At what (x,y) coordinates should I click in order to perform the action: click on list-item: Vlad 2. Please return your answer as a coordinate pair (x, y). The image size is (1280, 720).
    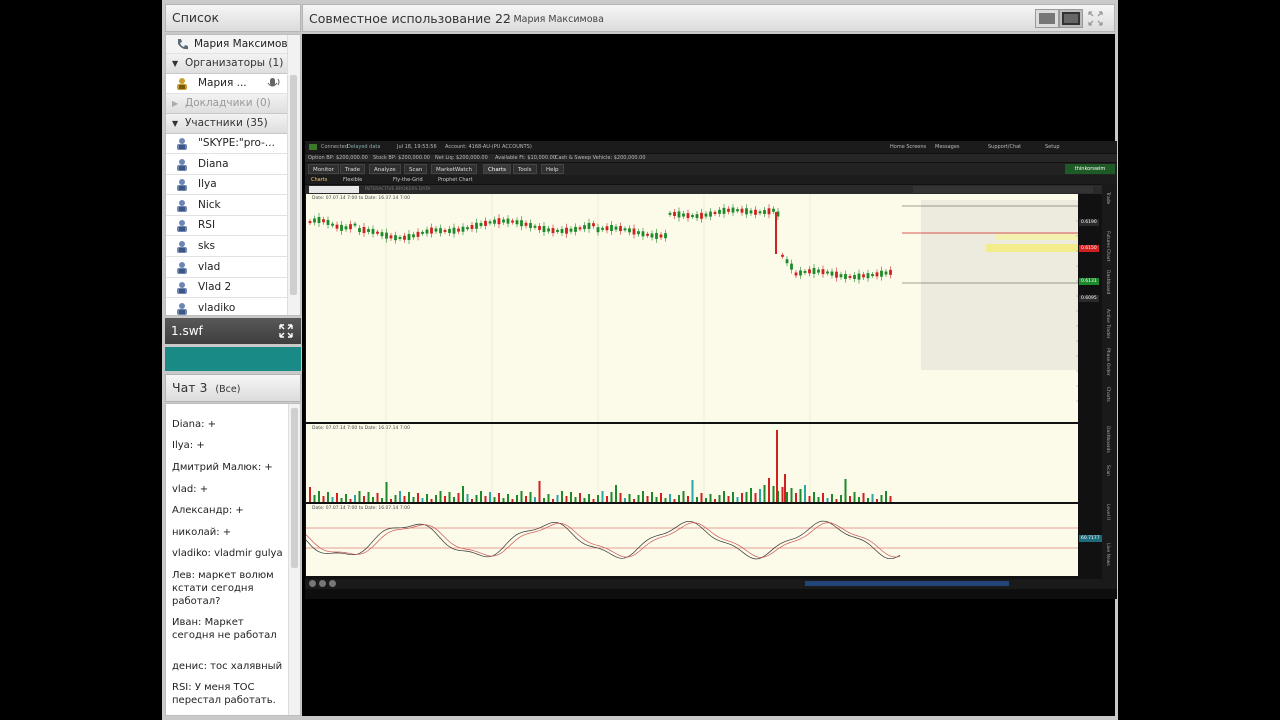
    Looking at the image, I should click on (227, 288).